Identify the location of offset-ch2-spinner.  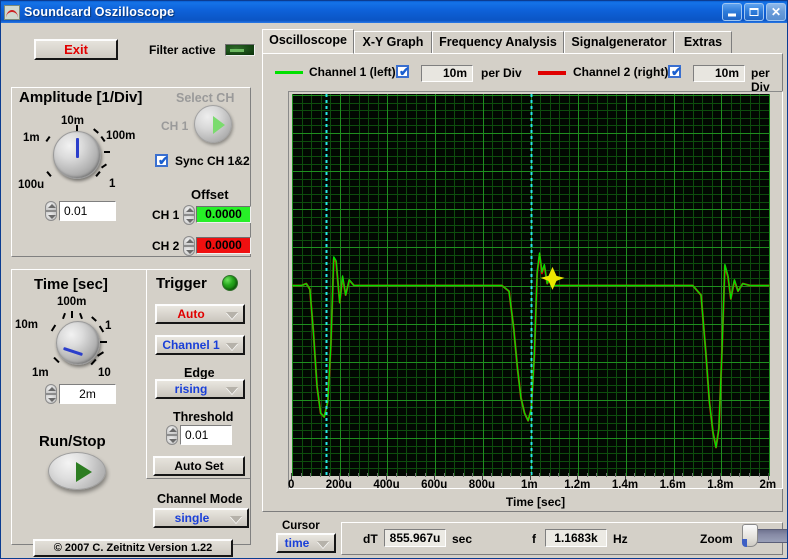
(189, 246).